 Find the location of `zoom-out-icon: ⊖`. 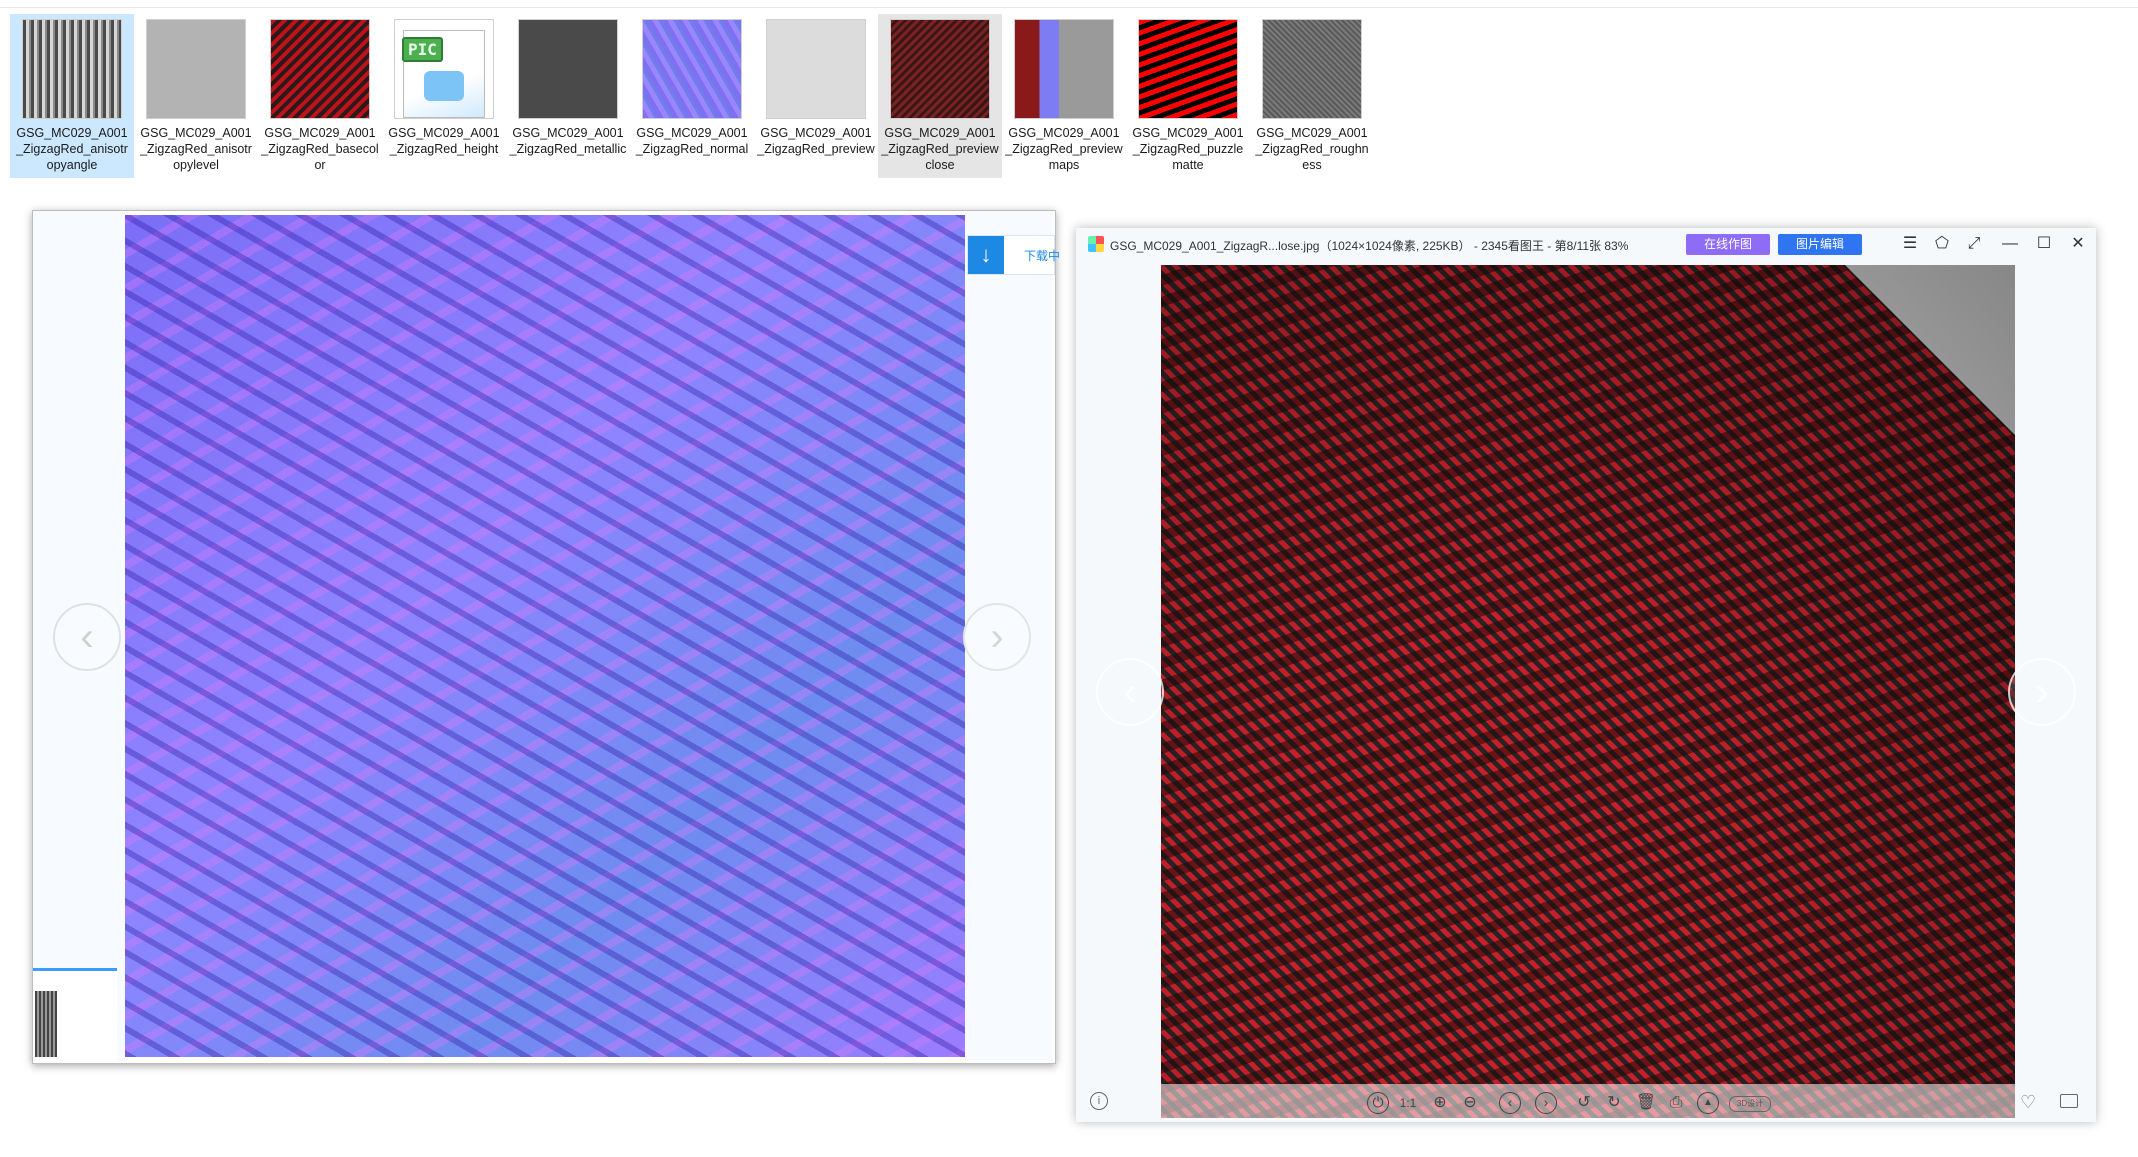

zoom-out-icon: ⊖ is located at coordinates (1470, 1103).